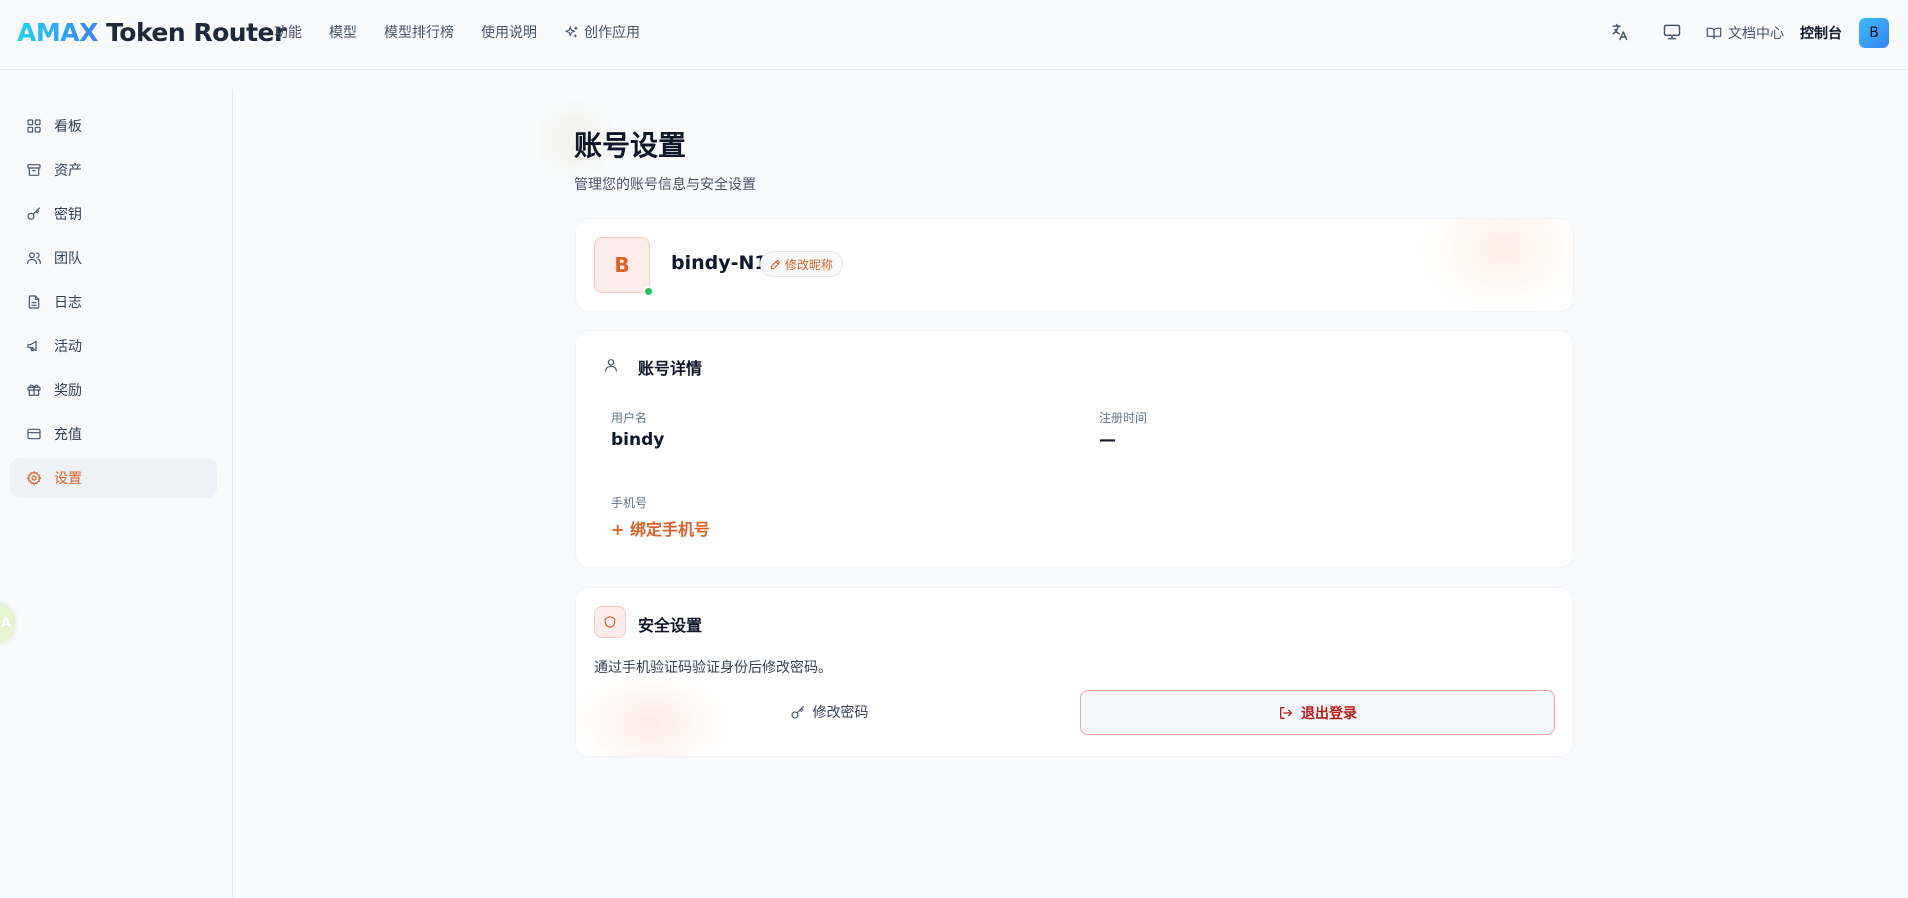 This screenshot has width=1908, height=898. I want to click on book-open-icon, so click(1717, 33).